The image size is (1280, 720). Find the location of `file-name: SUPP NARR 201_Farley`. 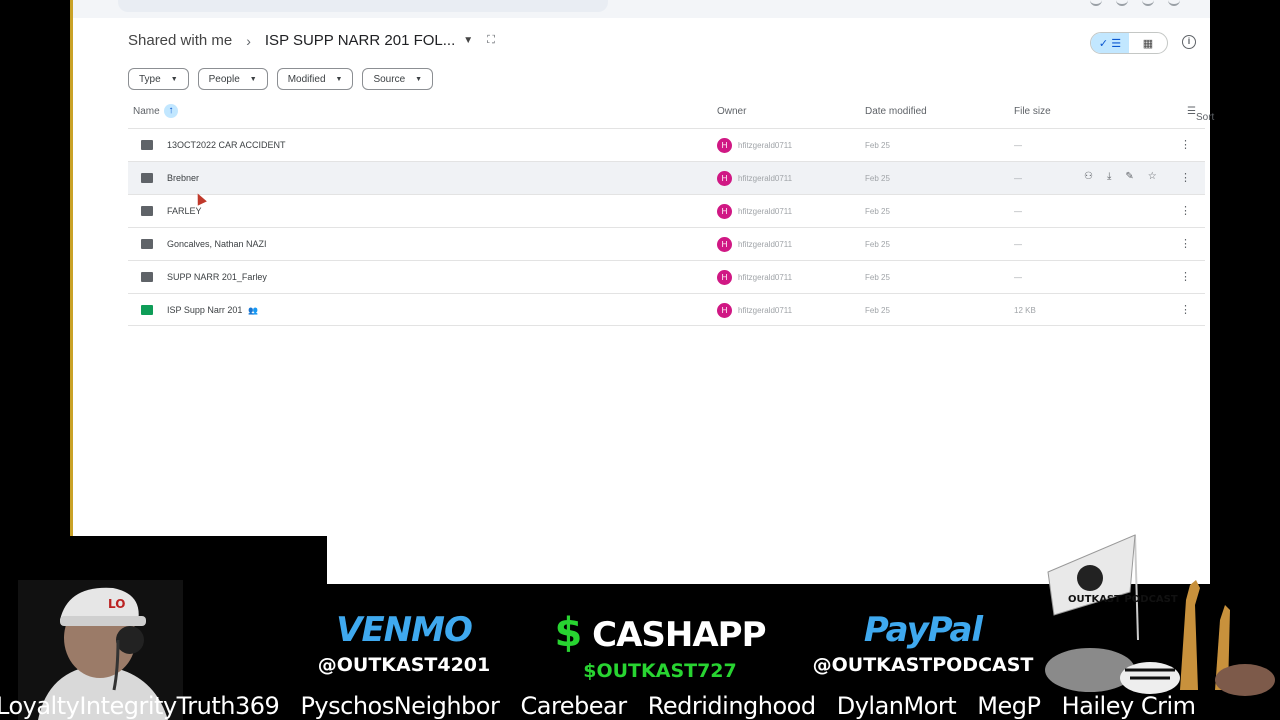

file-name: SUPP NARR 201_Farley is located at coordinates (217, 277).